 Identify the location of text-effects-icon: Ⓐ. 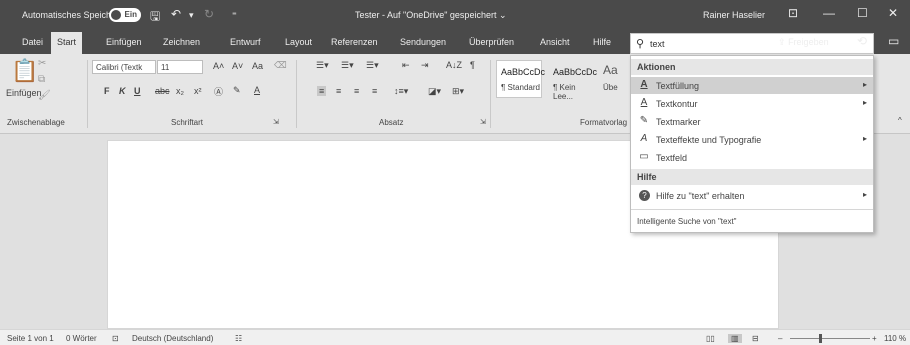
(218, 91).